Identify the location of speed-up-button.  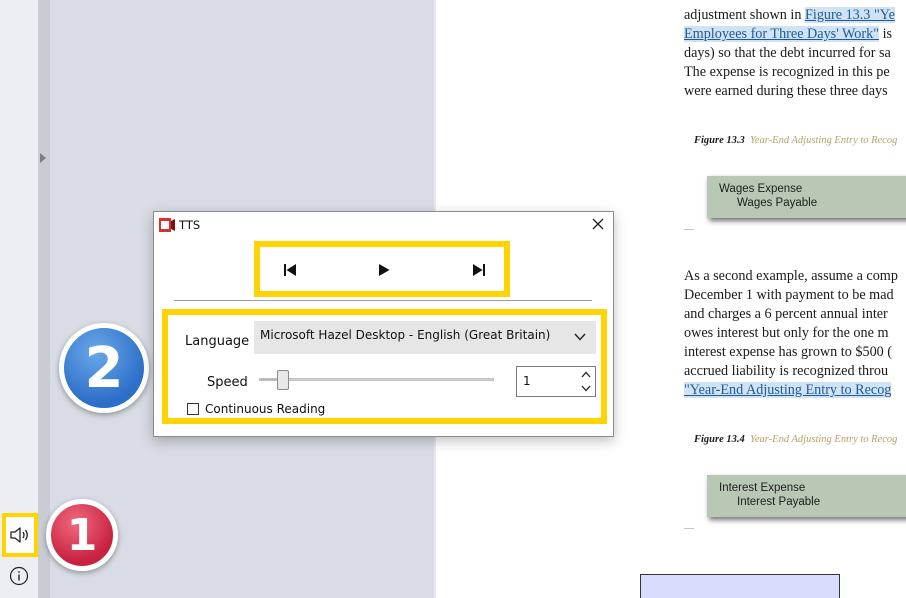
(585, 374).